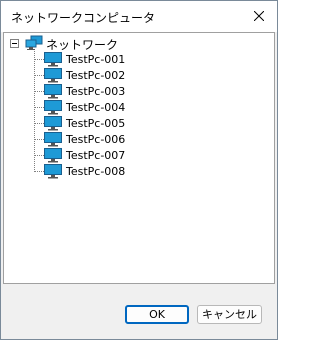 The height and width of the screenshot is (340, 320). Describe the element at coordinates (96, 123) in the screenshot. I see `tree-item-label: TestPc-005` at that location.